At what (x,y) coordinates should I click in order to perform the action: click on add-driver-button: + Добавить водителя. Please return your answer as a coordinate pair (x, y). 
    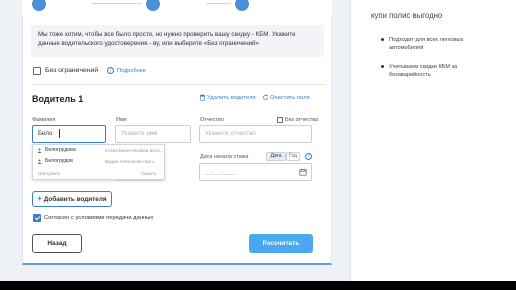
    Looking at the image, I should click on (72, 199).